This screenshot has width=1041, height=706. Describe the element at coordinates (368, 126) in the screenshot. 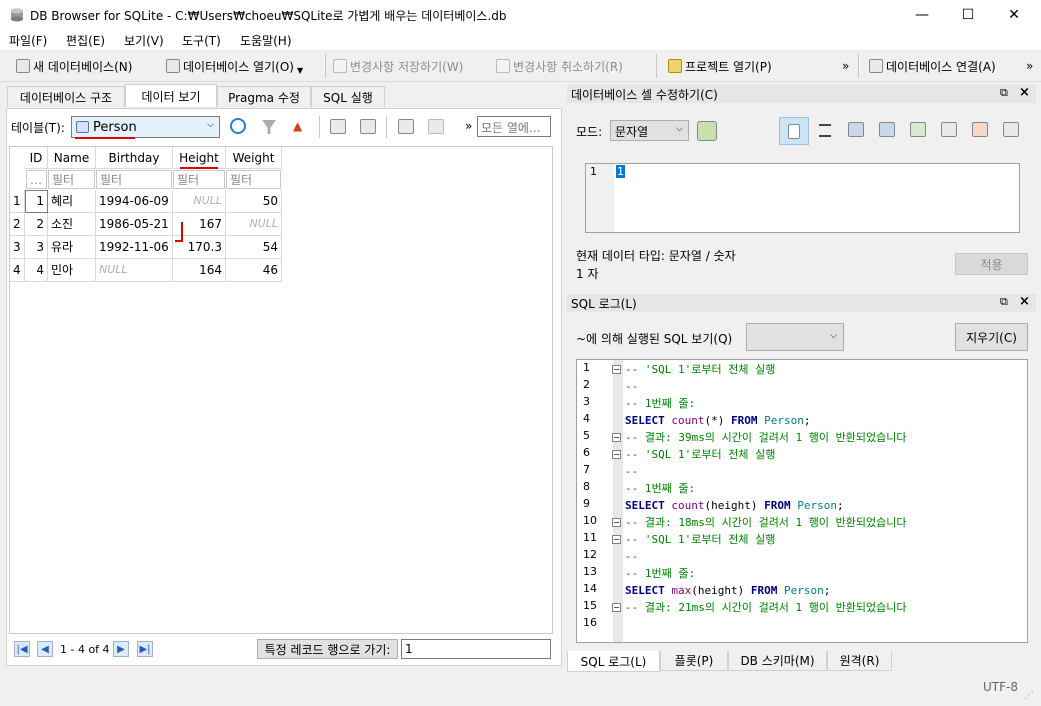

I see `print-icon` at that location.